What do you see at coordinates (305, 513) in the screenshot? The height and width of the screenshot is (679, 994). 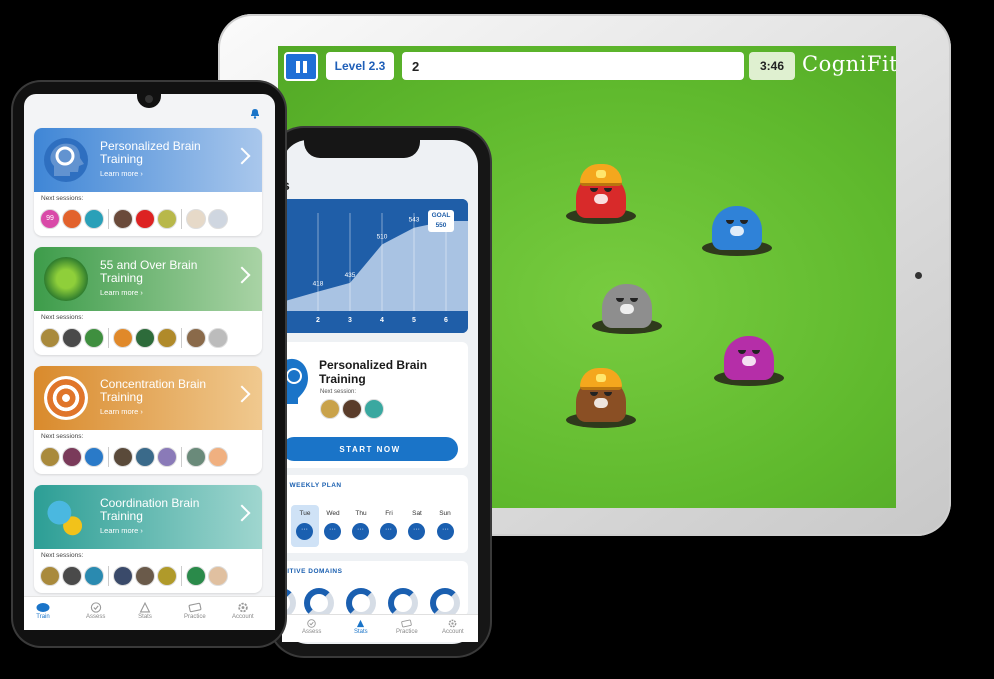 I see `day-label: Tue` at bounding box center [305, 513].